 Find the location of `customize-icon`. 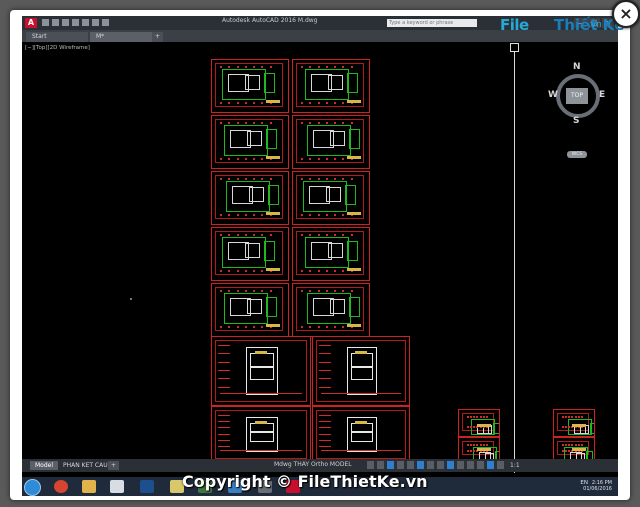

customize-icon is located at coordinates (500, 465).